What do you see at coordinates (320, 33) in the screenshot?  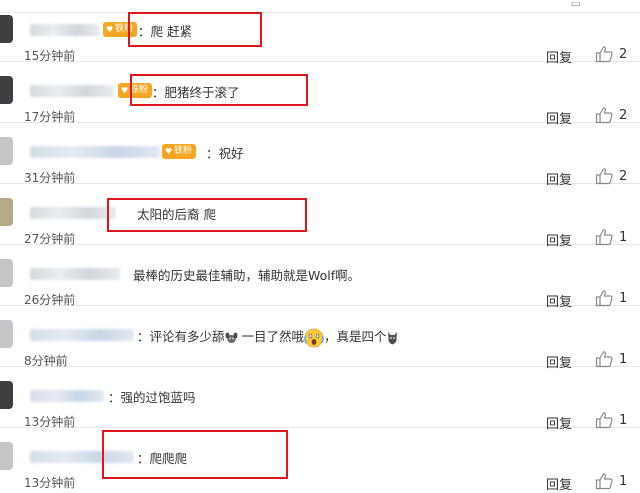 I see `comment-item: ♥ 铁粉 ：爬 赶紧 15分钟前 回复 2` at bounding box center [320, 33].